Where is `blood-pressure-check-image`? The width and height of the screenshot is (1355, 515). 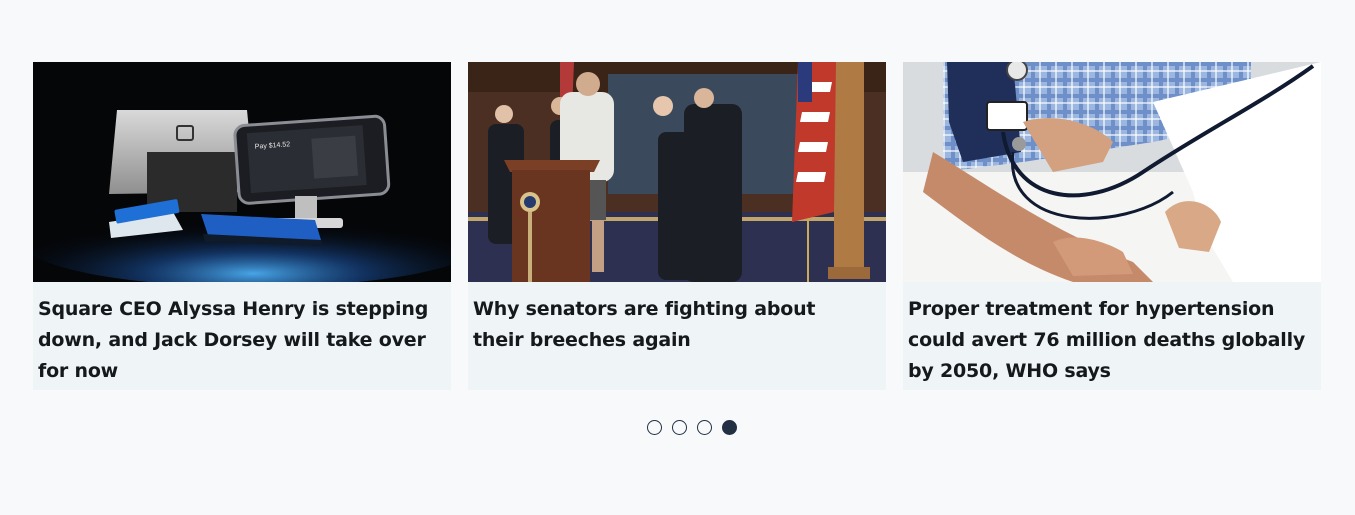
blood-pressure-check-image is located at coordinates (1112, 172).